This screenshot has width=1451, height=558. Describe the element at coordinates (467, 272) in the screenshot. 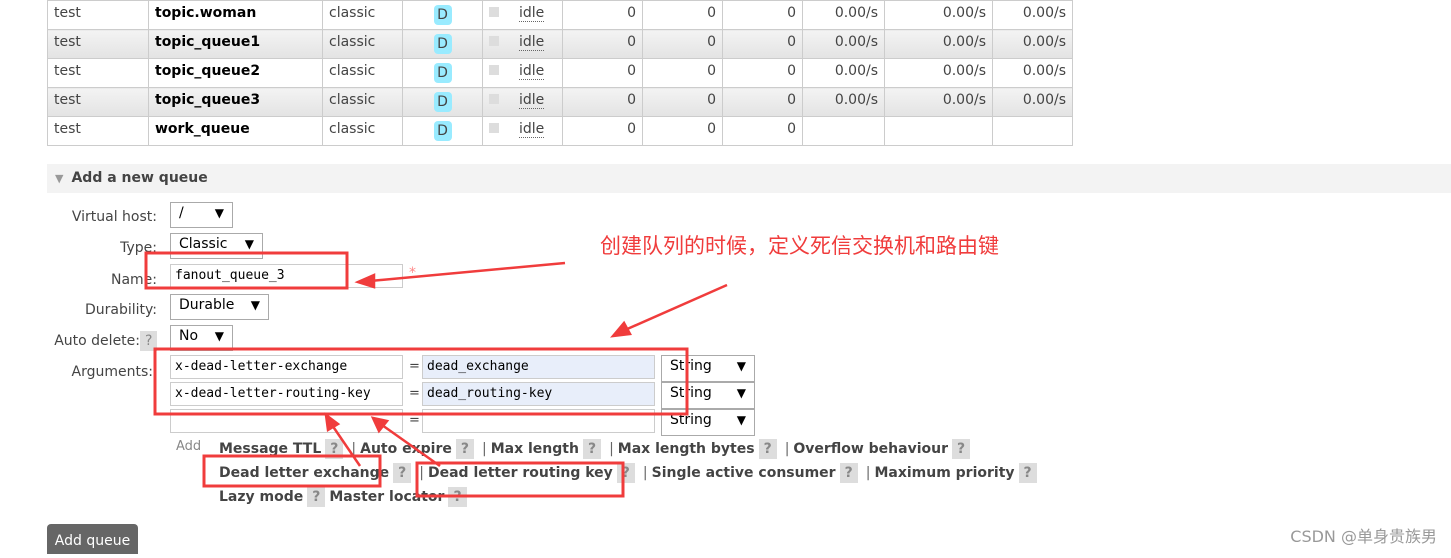

I see `arrow-to-name` at that location.